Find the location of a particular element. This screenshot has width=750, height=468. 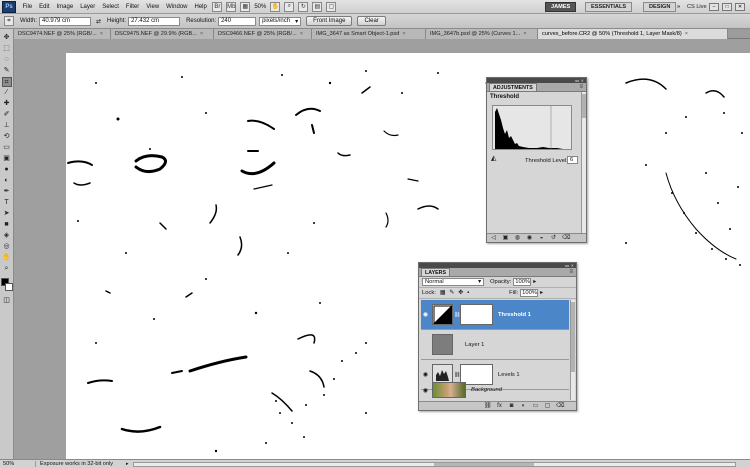

tab-adjustments: ADJUSTMENTS is located at coordinates (513, 87).